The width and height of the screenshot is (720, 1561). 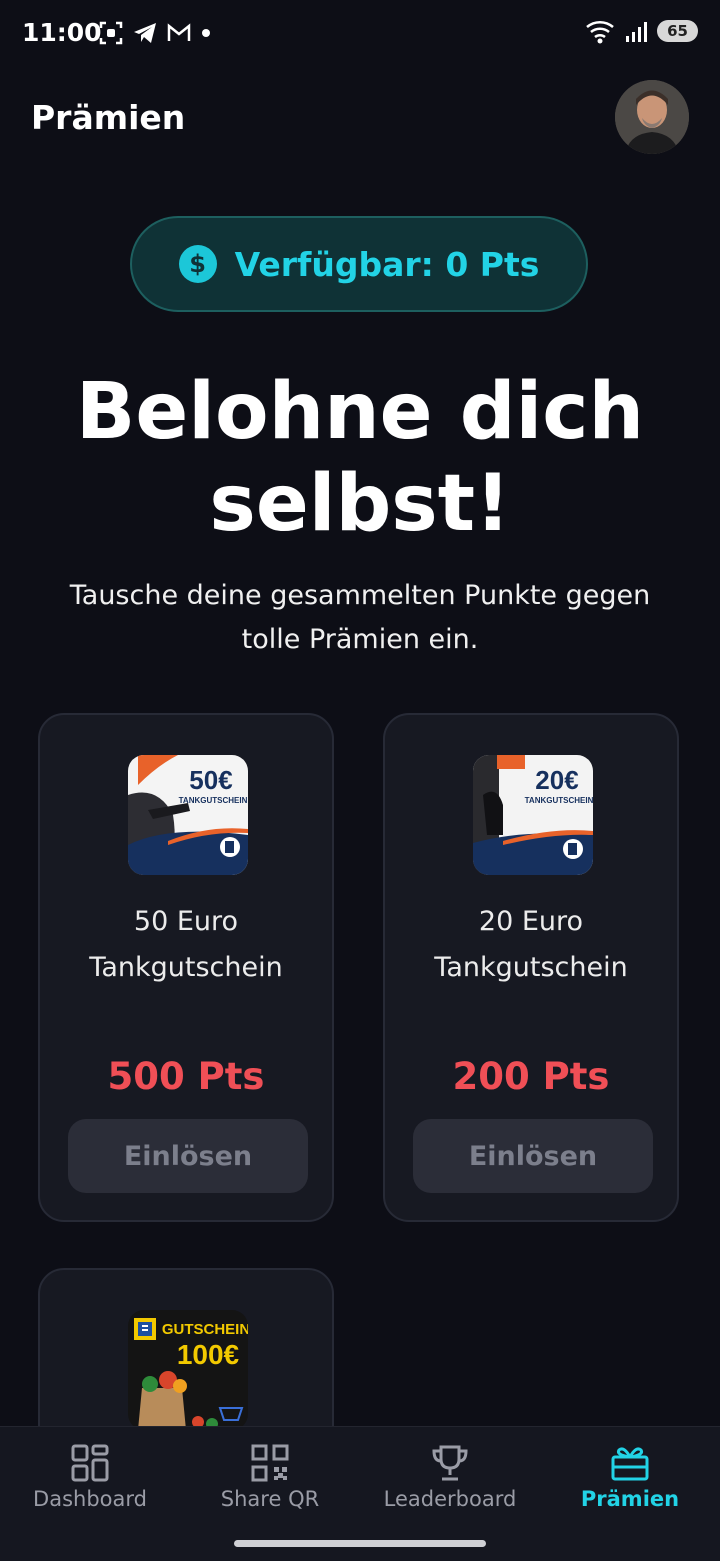 I want to click on wifi-icon, so click(x=600, y=32).